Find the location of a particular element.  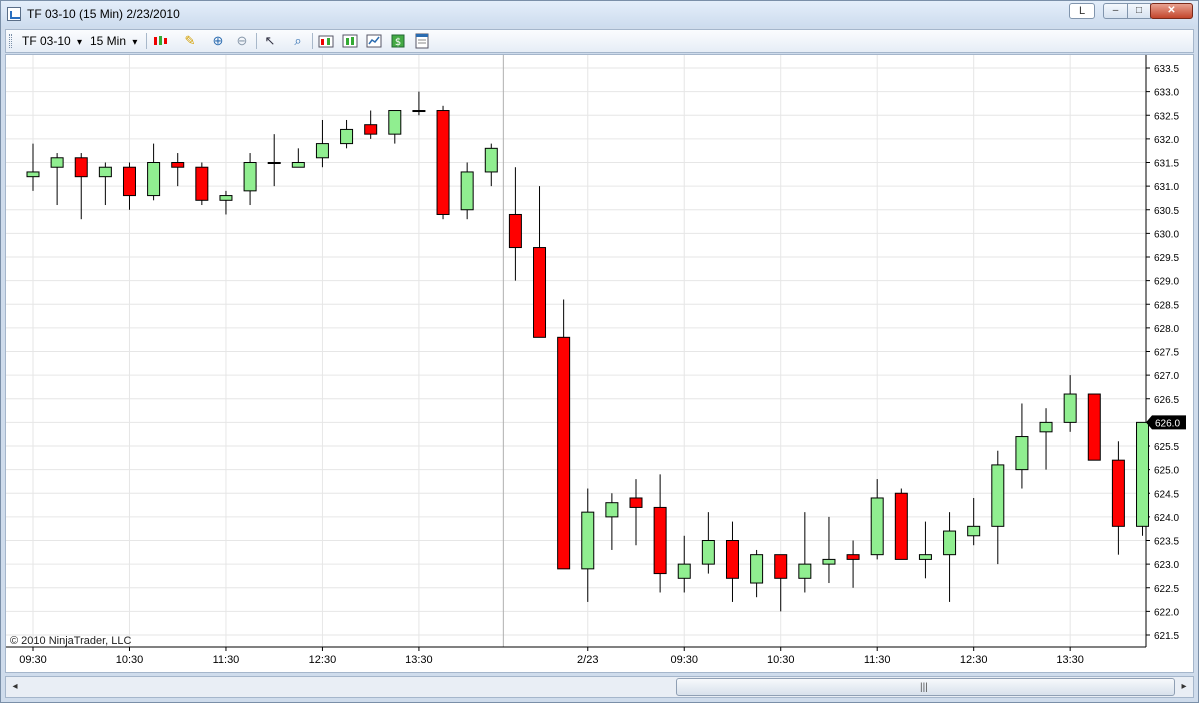

copyright-text: © 2010 NinjaTrader, LLC is located at coordinates (71, 641).